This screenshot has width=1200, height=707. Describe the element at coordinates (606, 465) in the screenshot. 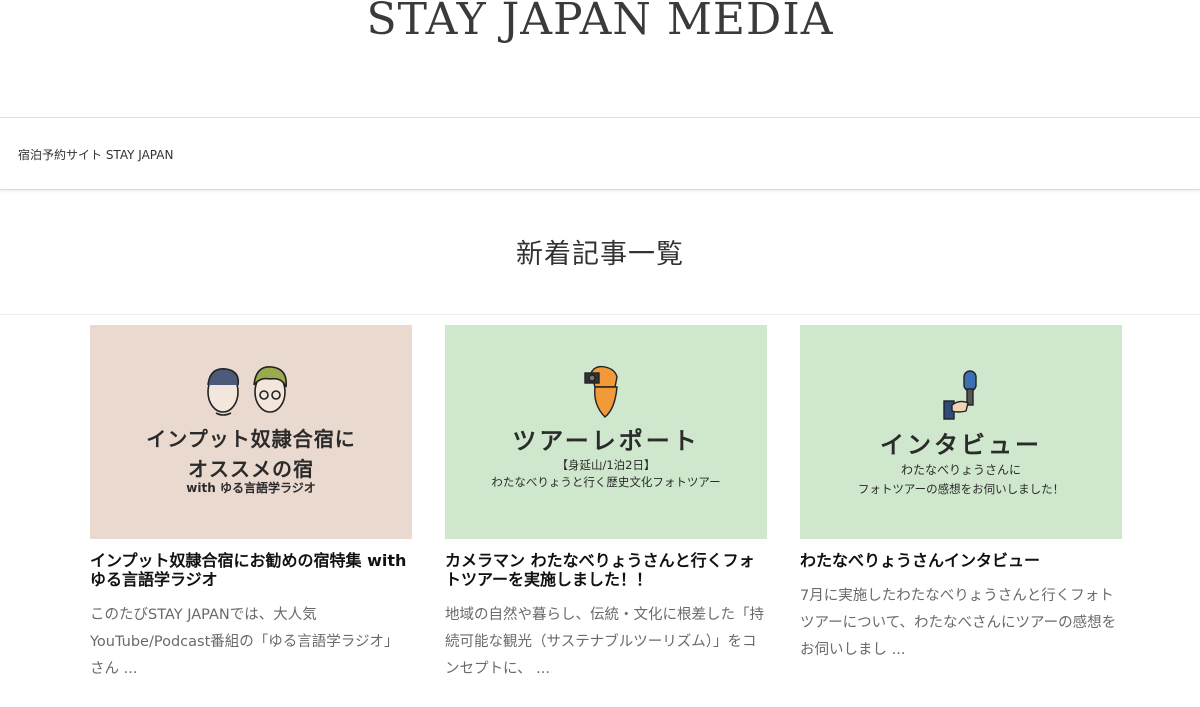

I see `thumbnail-subheading-line-1: 【身延山/1泊2日】` at that location.